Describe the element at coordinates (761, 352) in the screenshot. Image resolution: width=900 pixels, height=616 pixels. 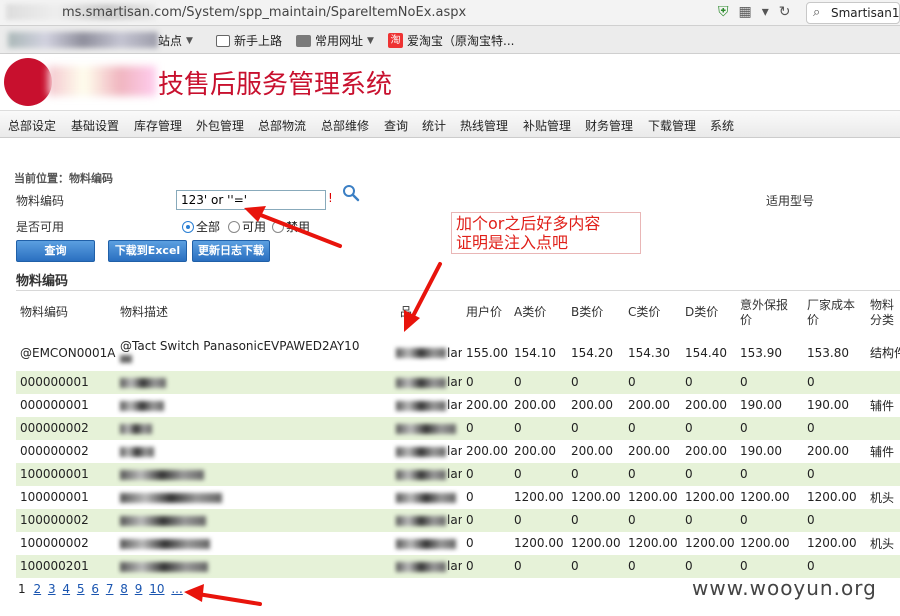
I see `cell-insurance: 153.90` at that location.